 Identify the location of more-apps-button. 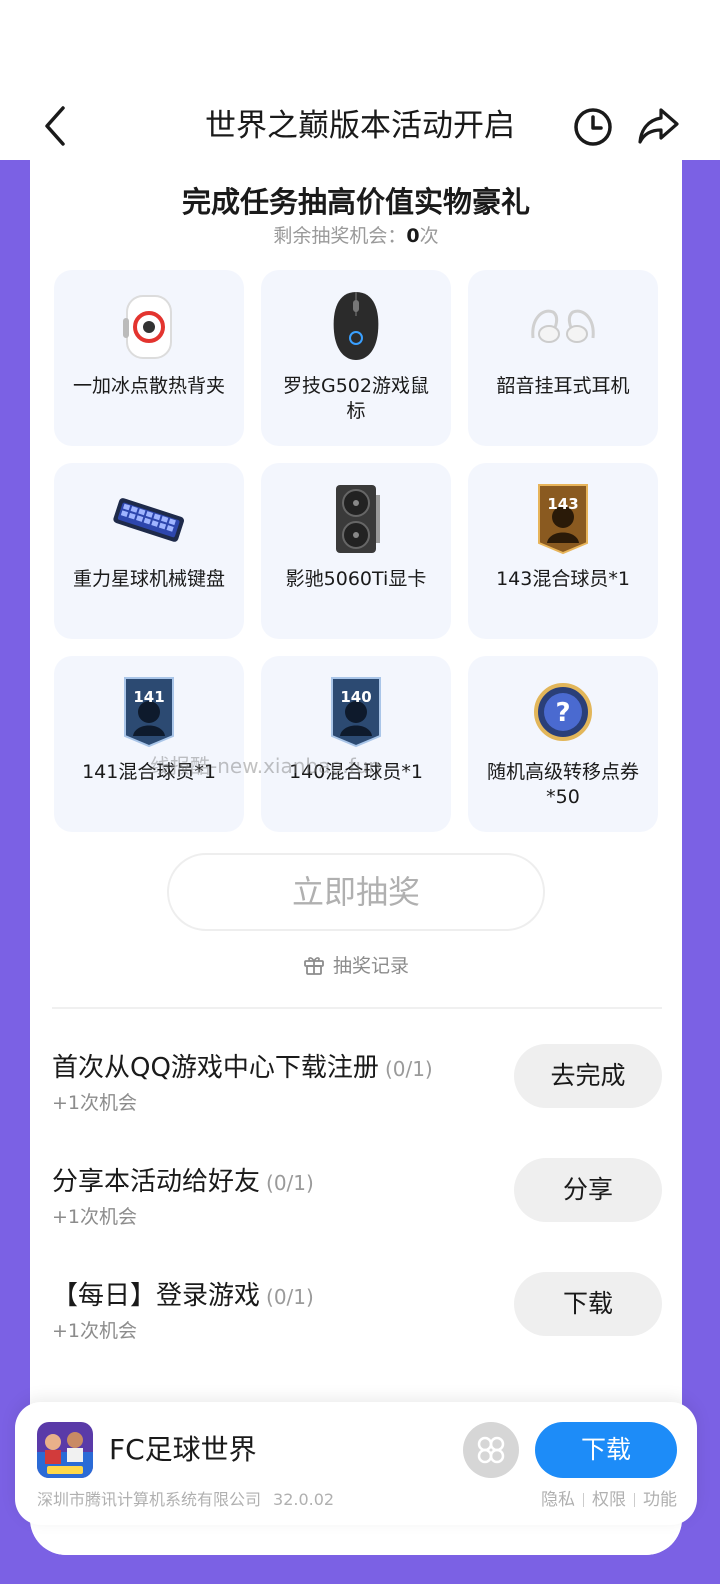
(491, 1450).